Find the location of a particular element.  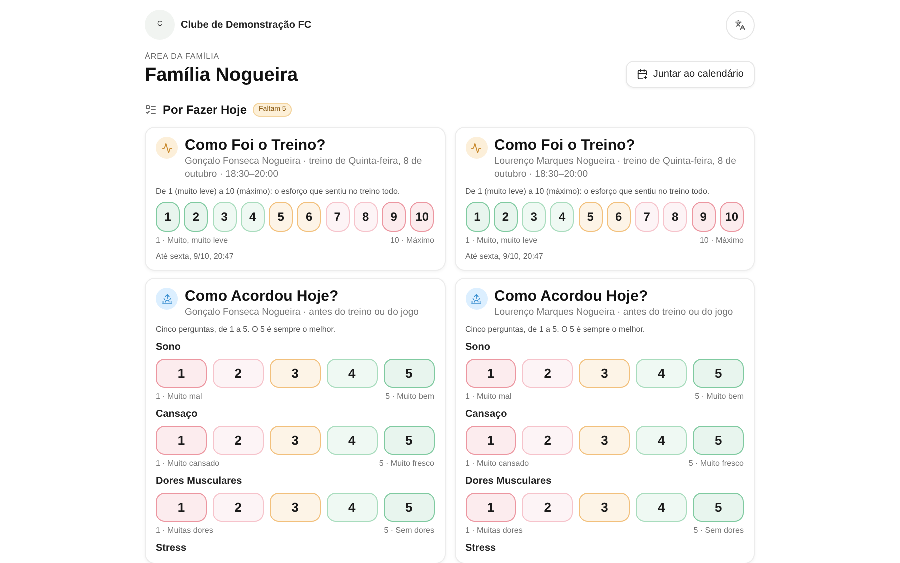

translate-icon is located at coordinates (740, 25).